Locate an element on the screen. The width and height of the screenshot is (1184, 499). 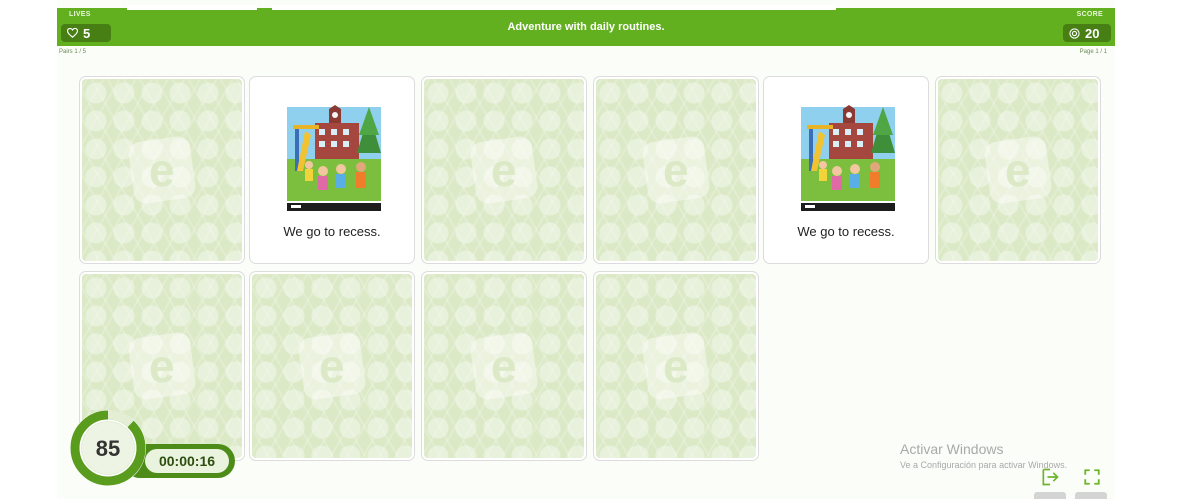
exit-button is located at coordinates (1050, 477).